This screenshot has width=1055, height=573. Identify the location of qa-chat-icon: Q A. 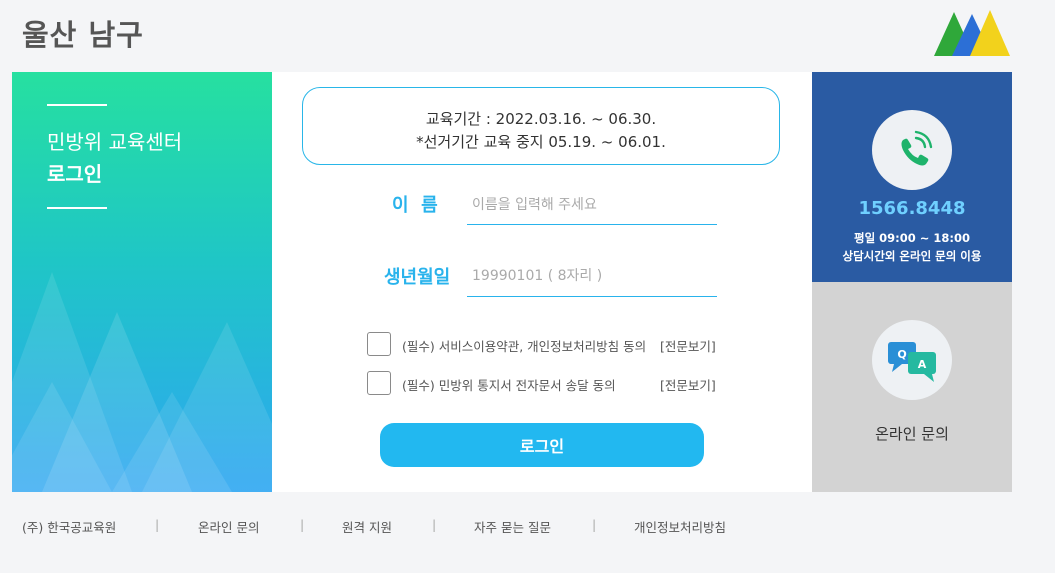
(912, 362).